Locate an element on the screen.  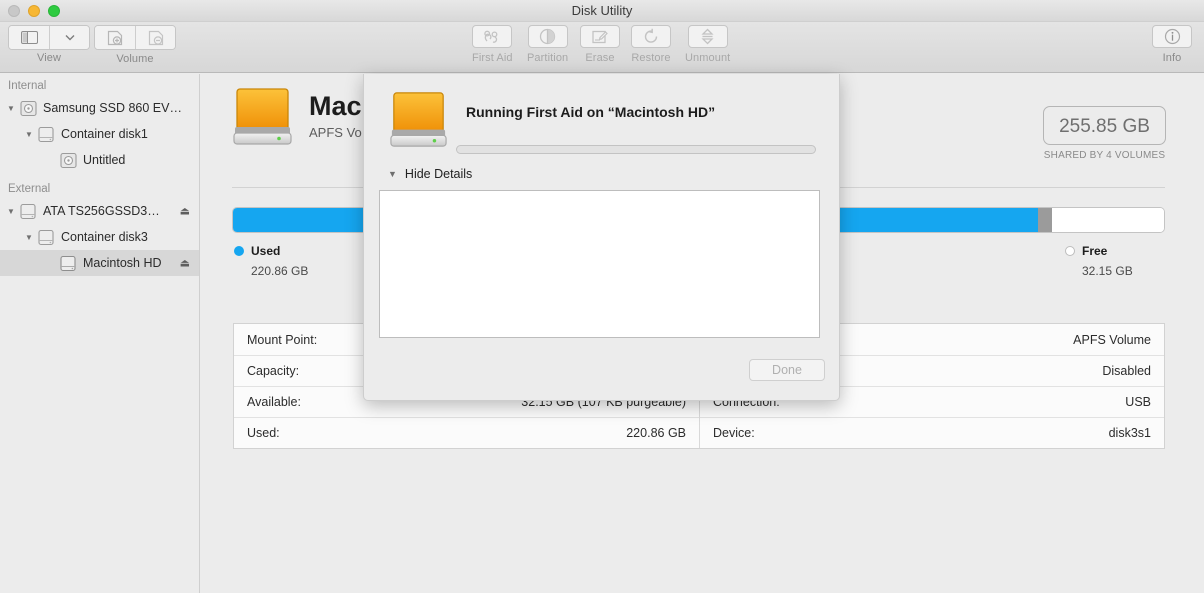
hide-details-toggle: ▼ Hide Details is located at coordinates (430, 174).